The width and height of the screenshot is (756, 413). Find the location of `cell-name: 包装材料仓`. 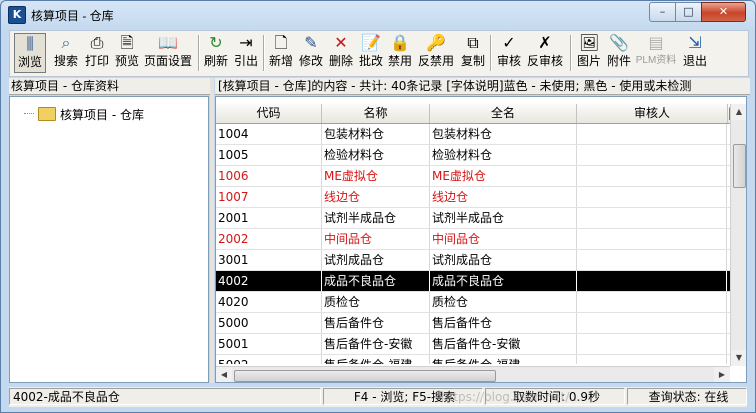

cell-name: 包装材料仓 is located at coordinates (376, 134).